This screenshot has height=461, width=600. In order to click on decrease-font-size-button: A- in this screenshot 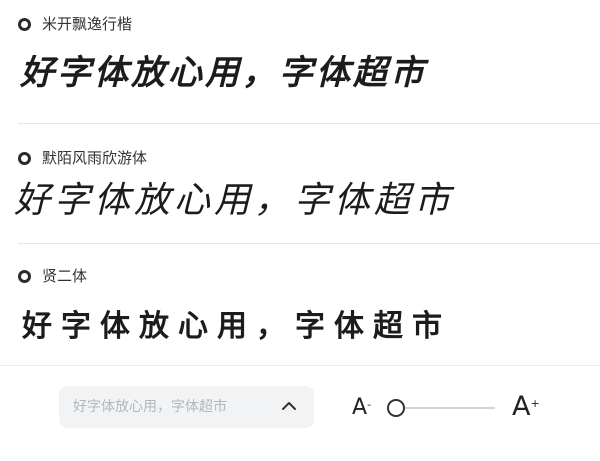, I will do `click(361, 408)`.